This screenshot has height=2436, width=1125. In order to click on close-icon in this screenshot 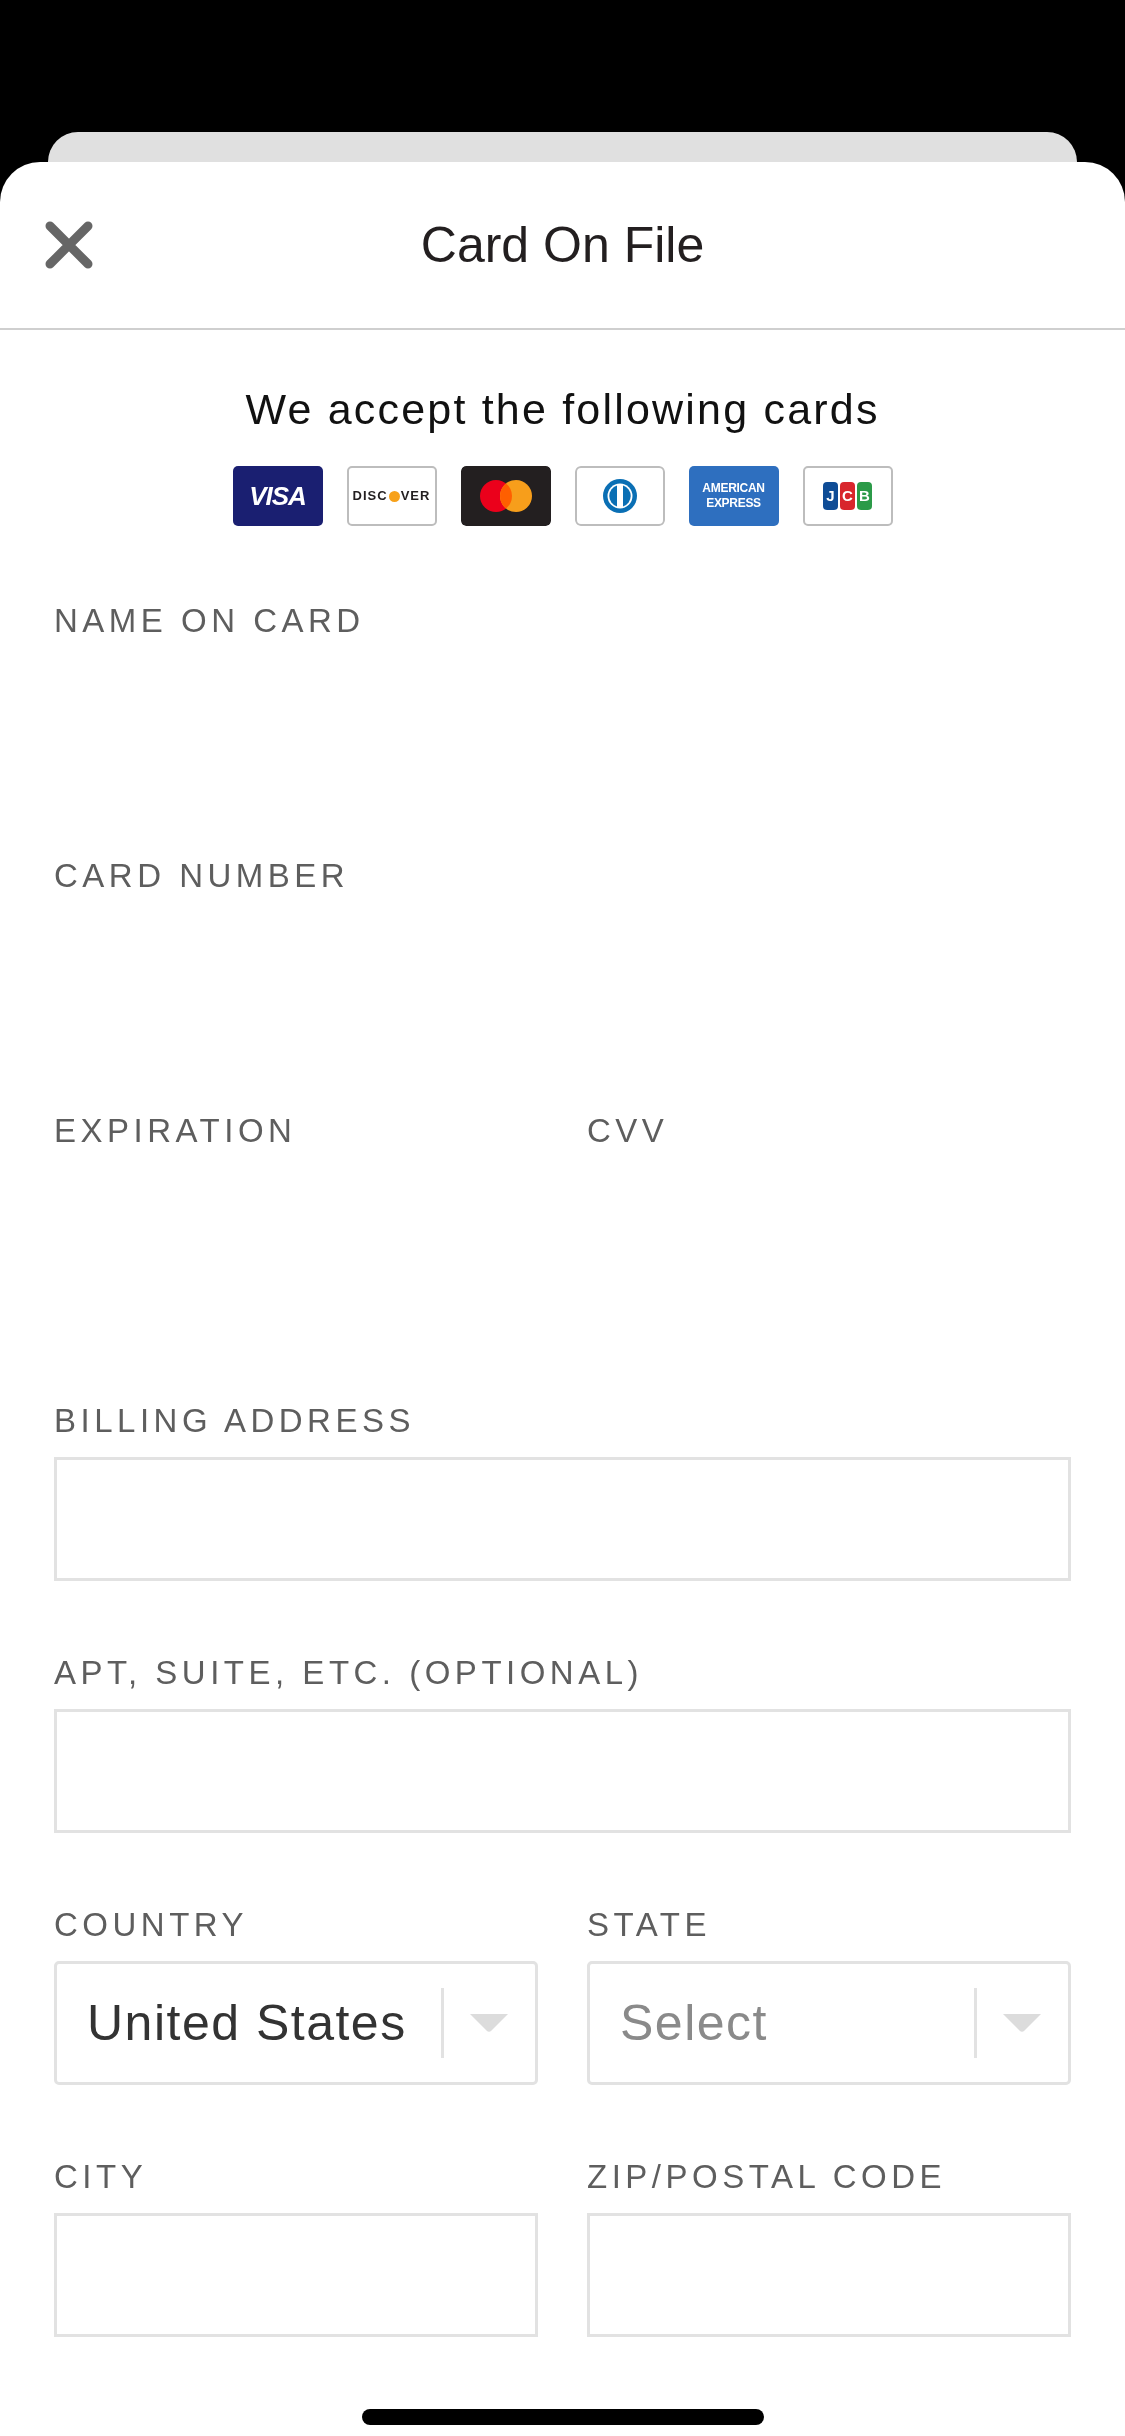, I will do `click(69, 245)`.